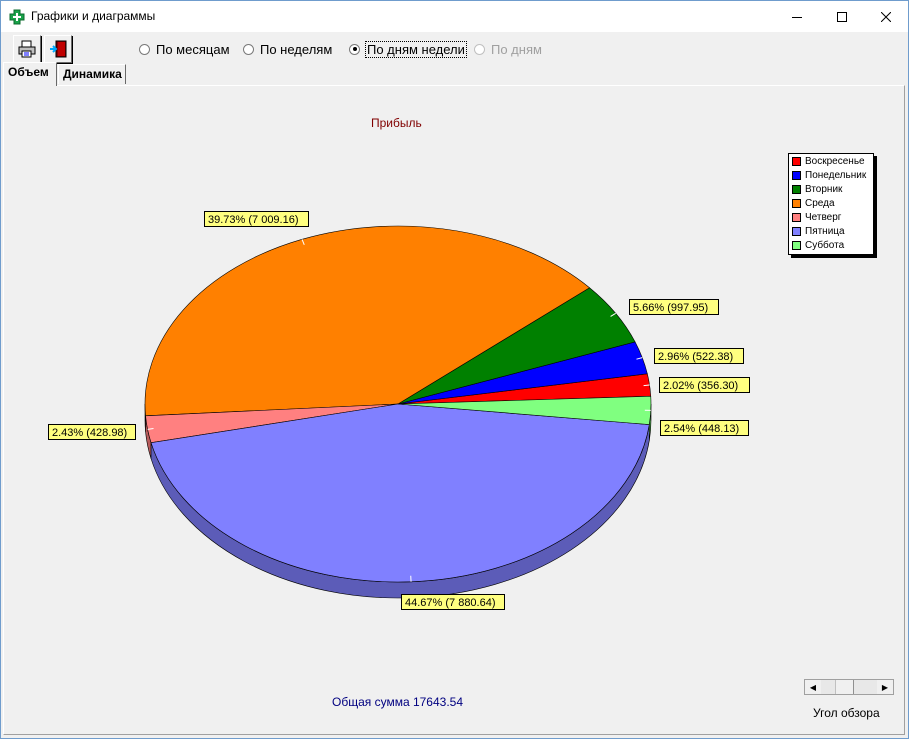 This screenshot has height=740, width=909. I want to click on scroll-right-arrow-icon: ▶, so click(885, 687).